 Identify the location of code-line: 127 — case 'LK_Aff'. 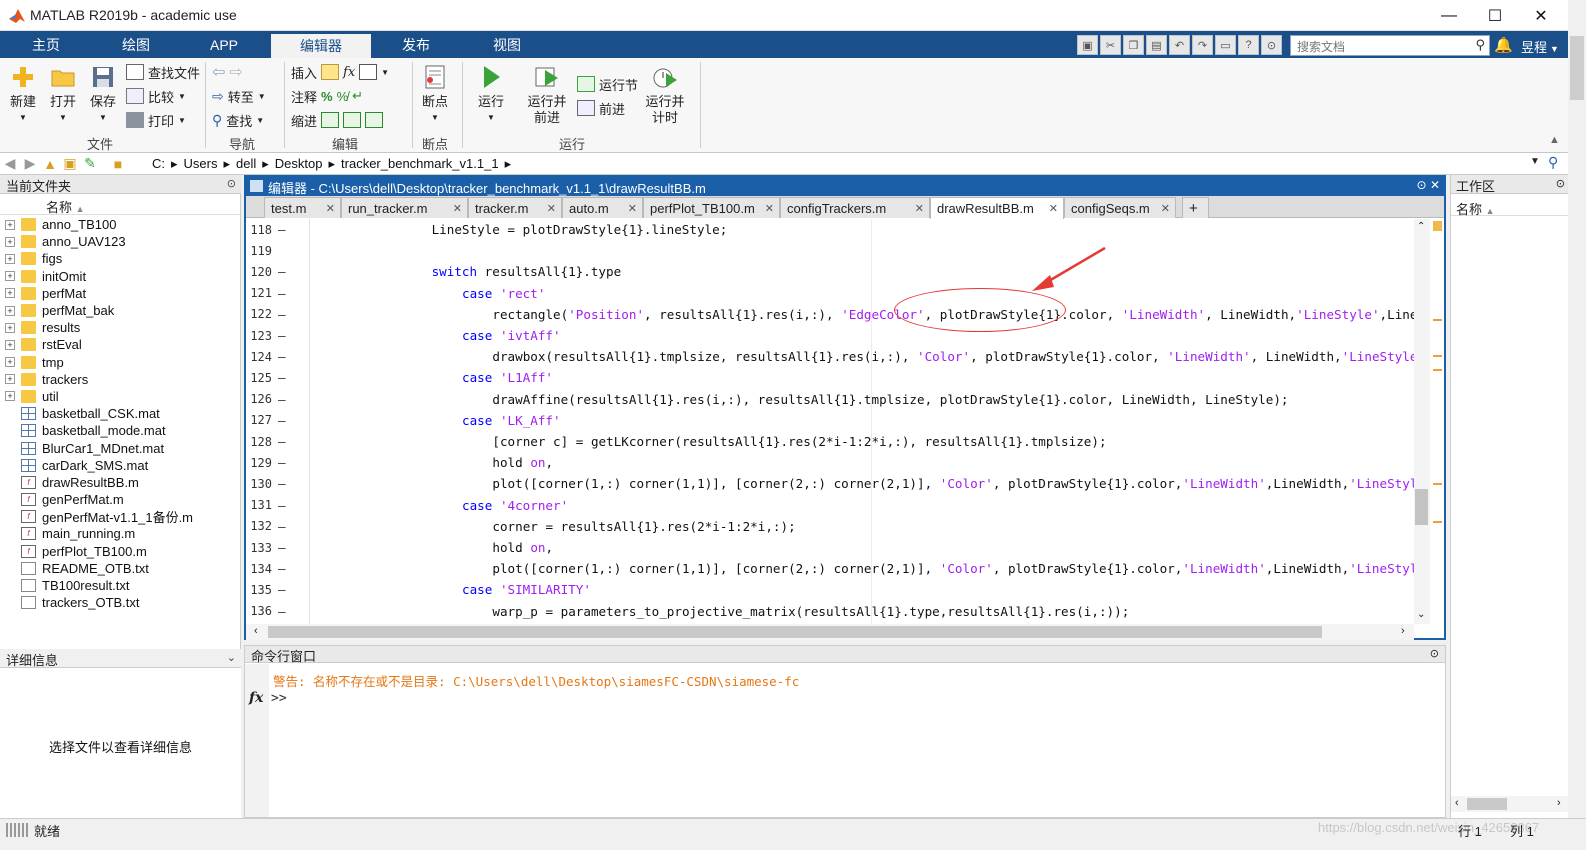
(831, 420).